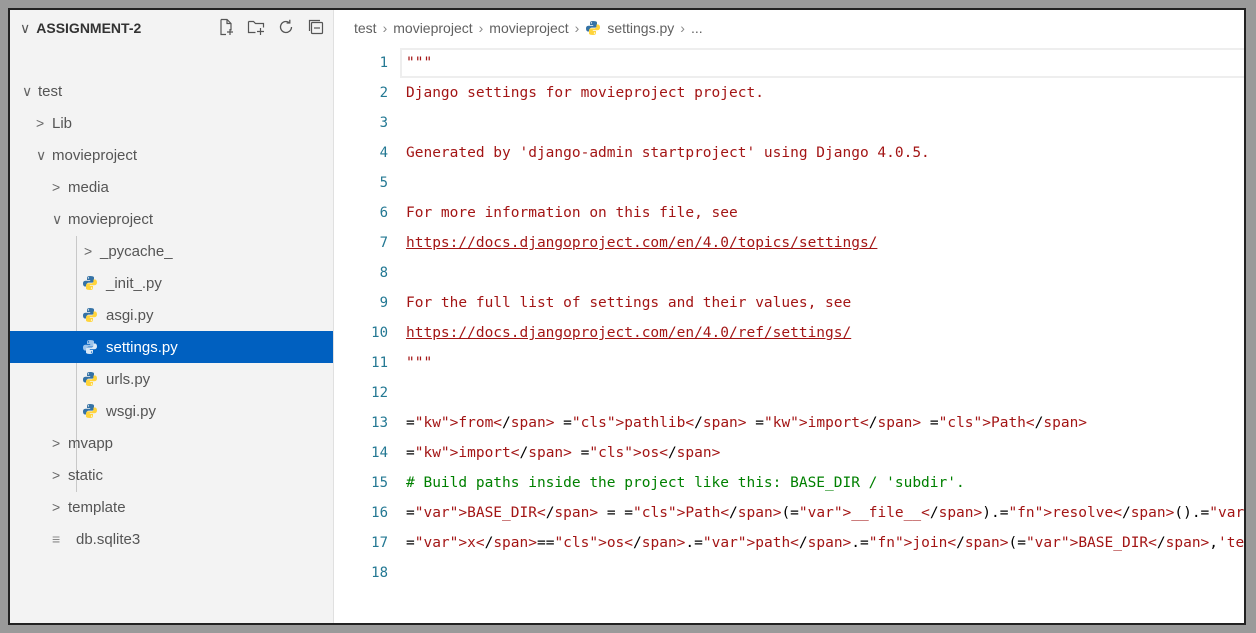 This screenshot has width=1256, height=633. What do you see at coordinates (383, 273) in the screenshot?
I see `line-number: 8` at bounding box center [383, 273].